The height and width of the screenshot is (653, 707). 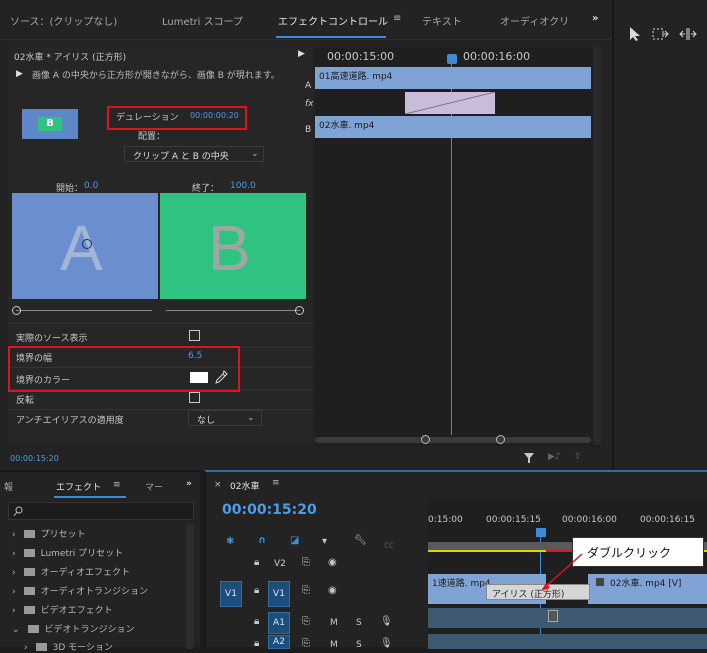 What do you see at coordinates (360, 540) in the screenshot?
I see `wrench-icon: 🔧︎` at bounding box center [360, 540].